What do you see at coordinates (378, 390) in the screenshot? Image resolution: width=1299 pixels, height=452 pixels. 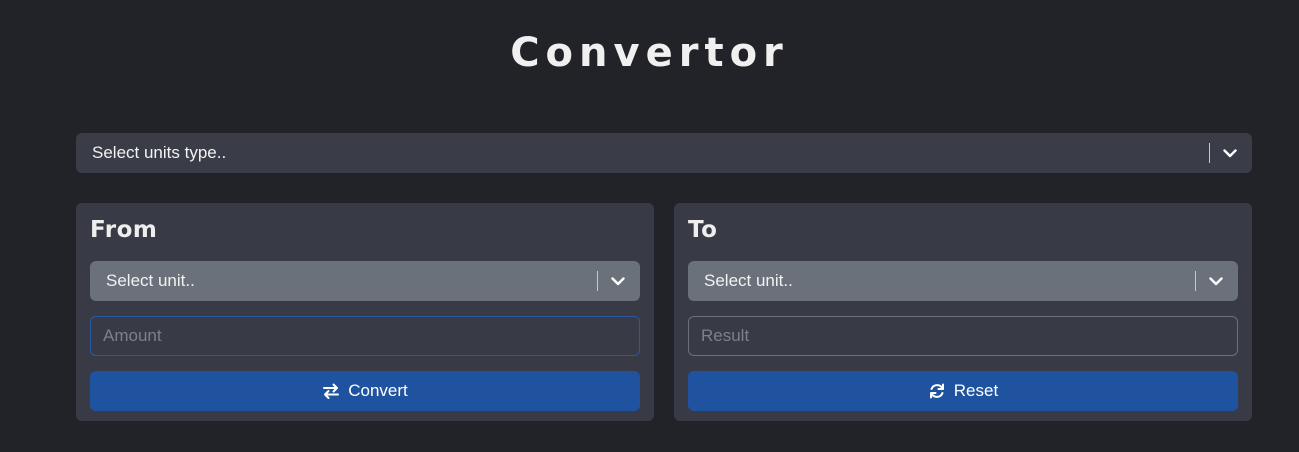 I see `convert-button-label: Convert` at bounding box center [378, 390].